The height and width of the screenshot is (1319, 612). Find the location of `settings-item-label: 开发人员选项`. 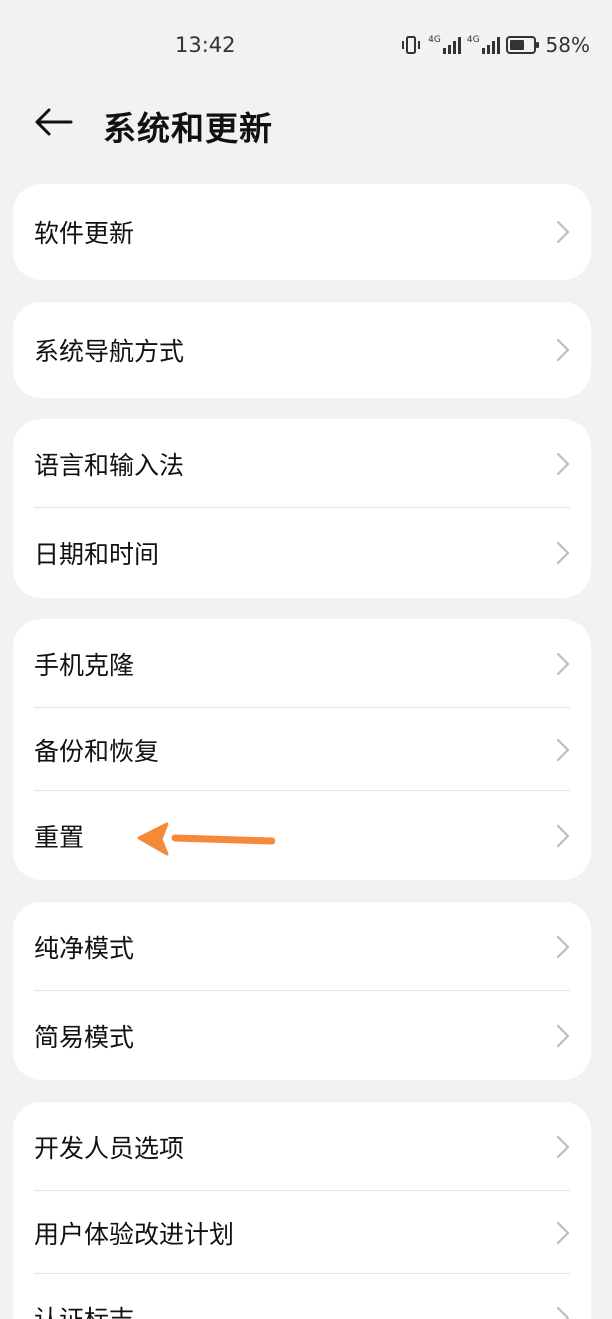

settings-item-label: 开发人员选项 is located at coordinates (109, 1148).